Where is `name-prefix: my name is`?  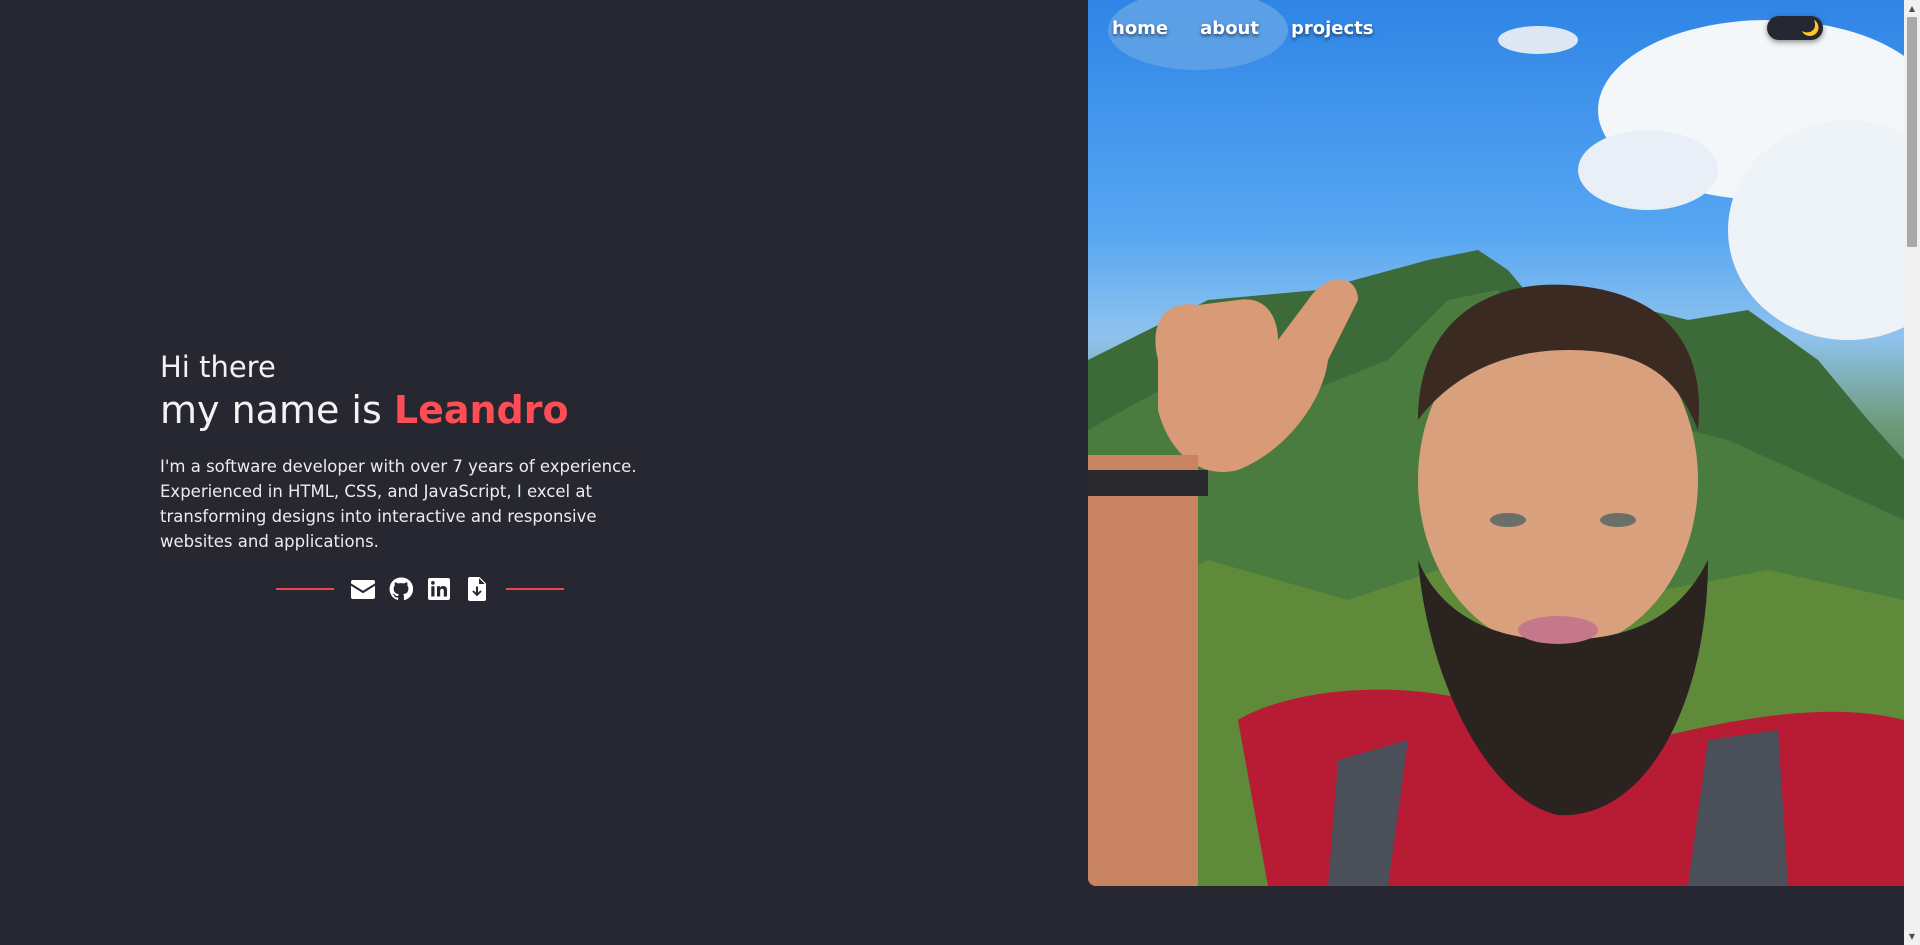
name-prefix: my name is is located at coordinates (277, 410).